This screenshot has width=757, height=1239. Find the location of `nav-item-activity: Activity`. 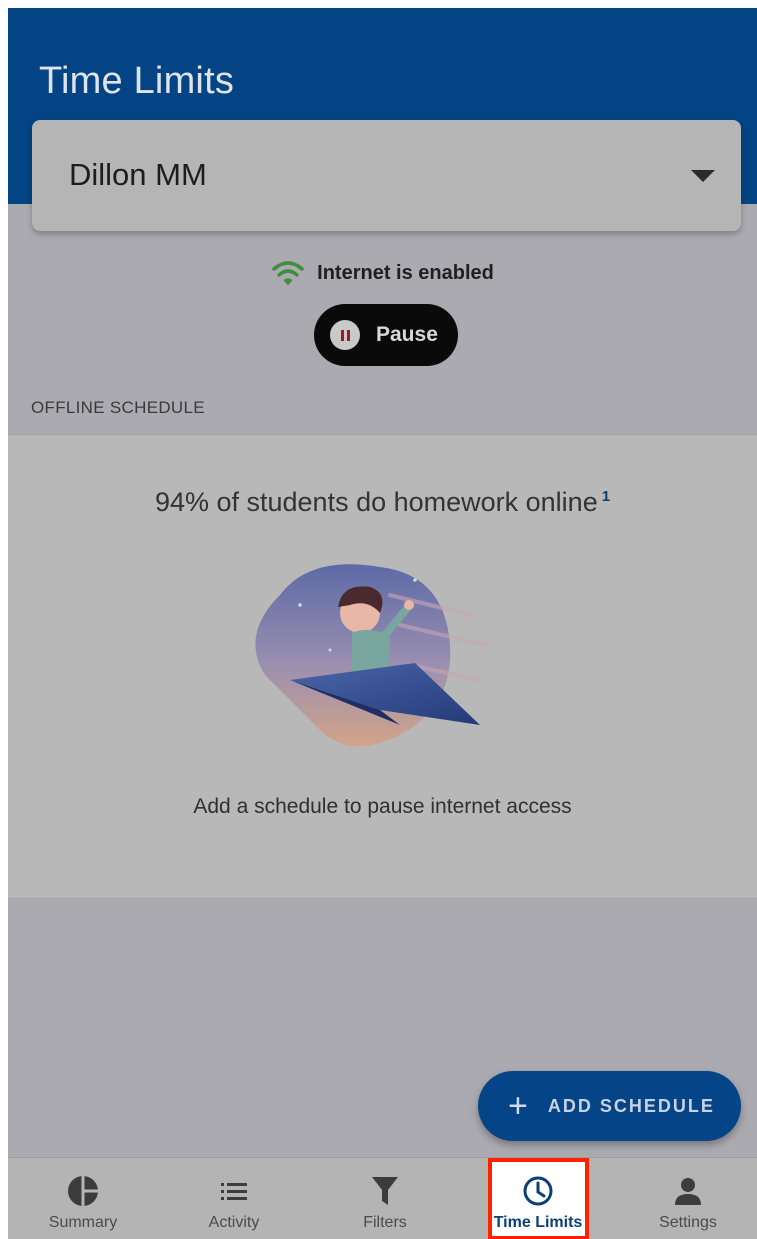

nav-item-activity: Activity is located at coordinates (234, 1198).